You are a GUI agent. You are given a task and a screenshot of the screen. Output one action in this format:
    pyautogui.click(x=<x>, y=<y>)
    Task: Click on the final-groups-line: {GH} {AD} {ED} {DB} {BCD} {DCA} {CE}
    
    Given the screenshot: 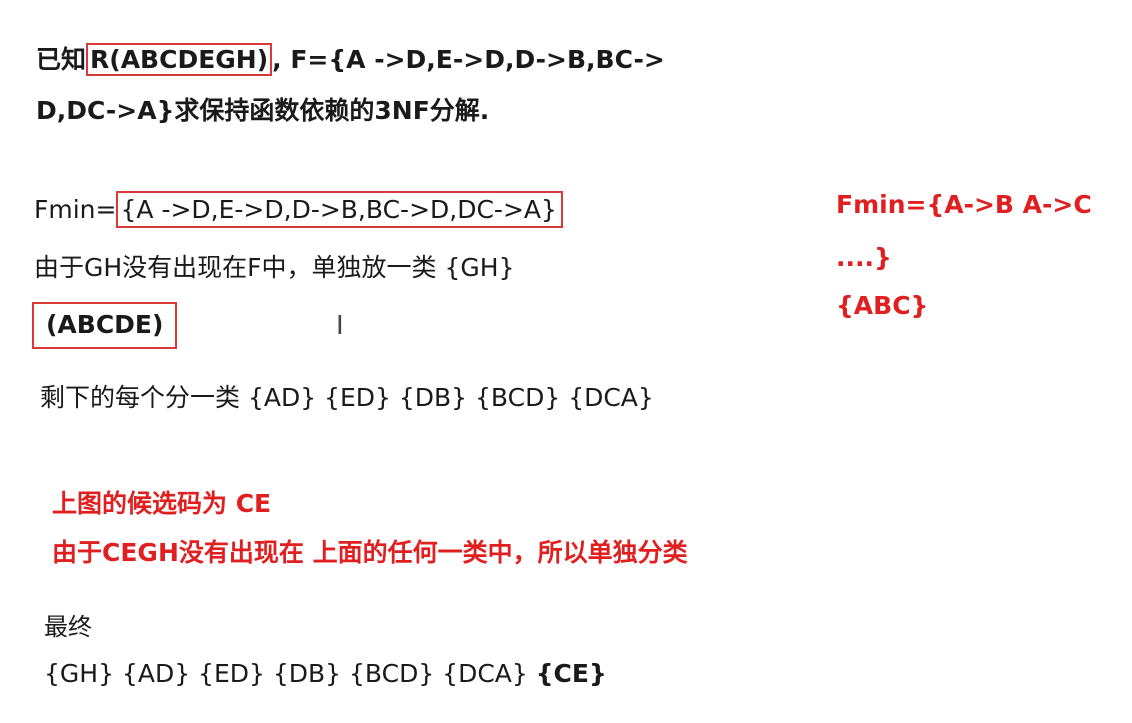 What is the action you would take?
    pyautogui.click(x=325, y=673)
    